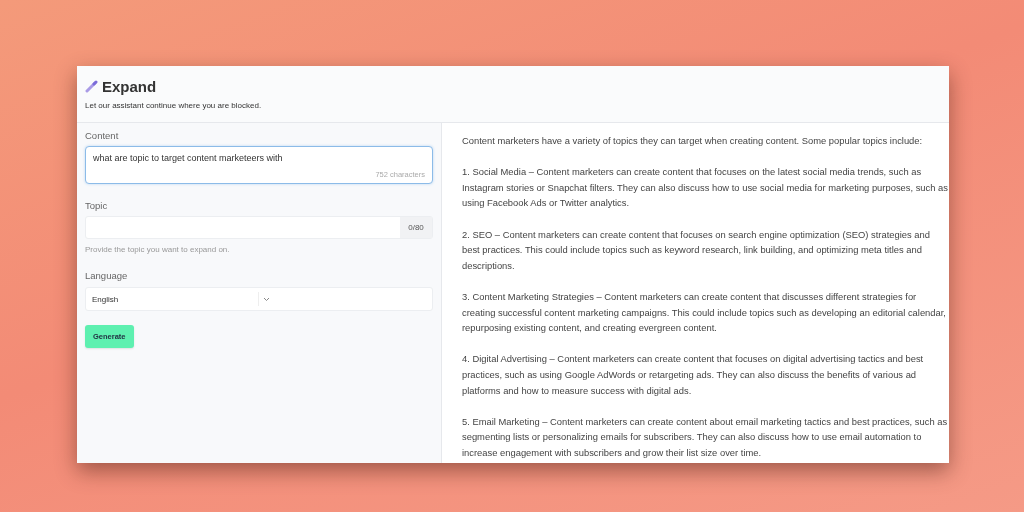 This screenshot has width=1024, height=512. What do you see at coordinates (259, 299) in the screenshot?
I see `language-dropdown: English` at bounding box center [259, 299].